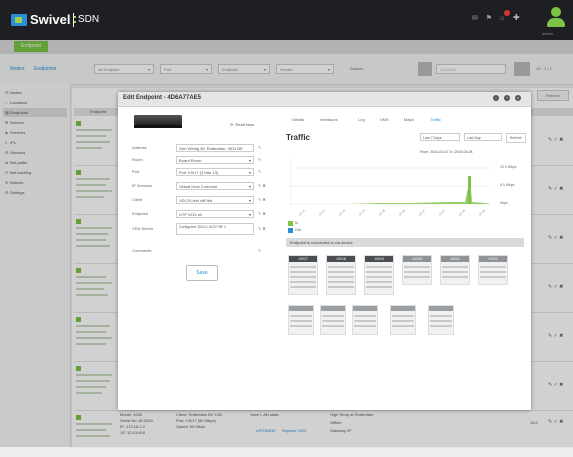 The image size is (573, 457). Describe the element at coordinates (142, 250) in the screenshot. I see `comments-label: Comments` at that location.